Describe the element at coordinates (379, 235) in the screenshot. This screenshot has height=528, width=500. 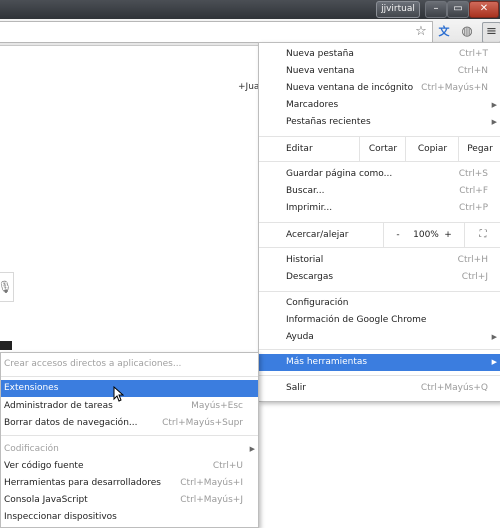
I see `zoom-row: Acercar/alejar - 100% + ⛶` at that location.